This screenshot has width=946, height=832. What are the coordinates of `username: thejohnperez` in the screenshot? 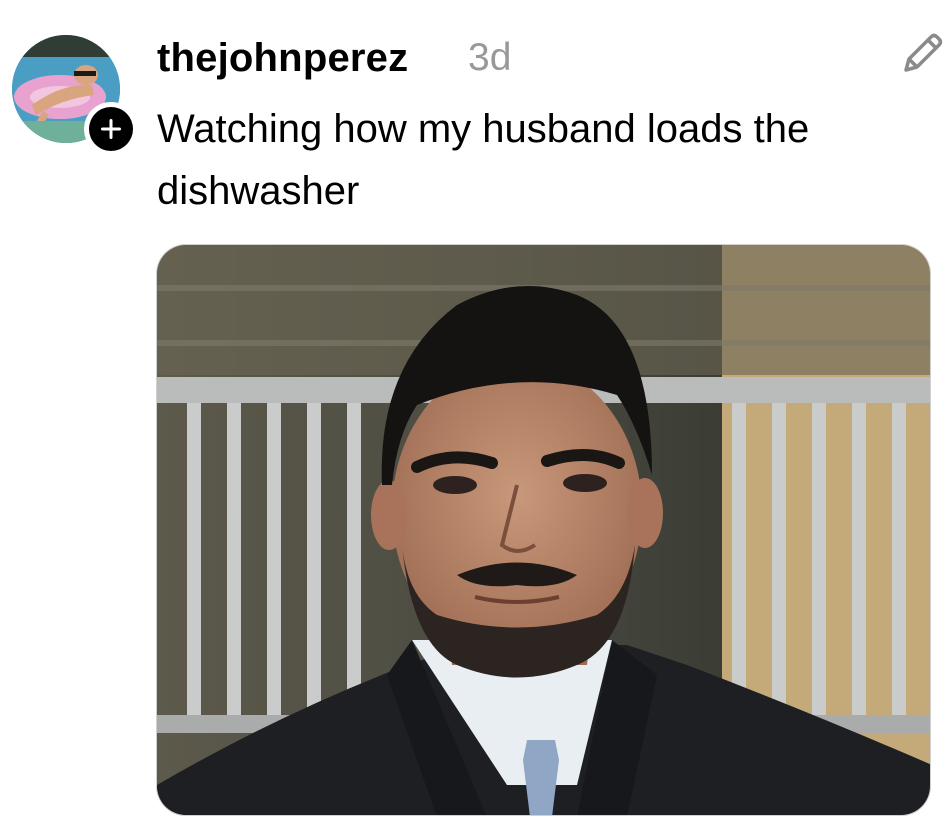 It's located at (282, 58).